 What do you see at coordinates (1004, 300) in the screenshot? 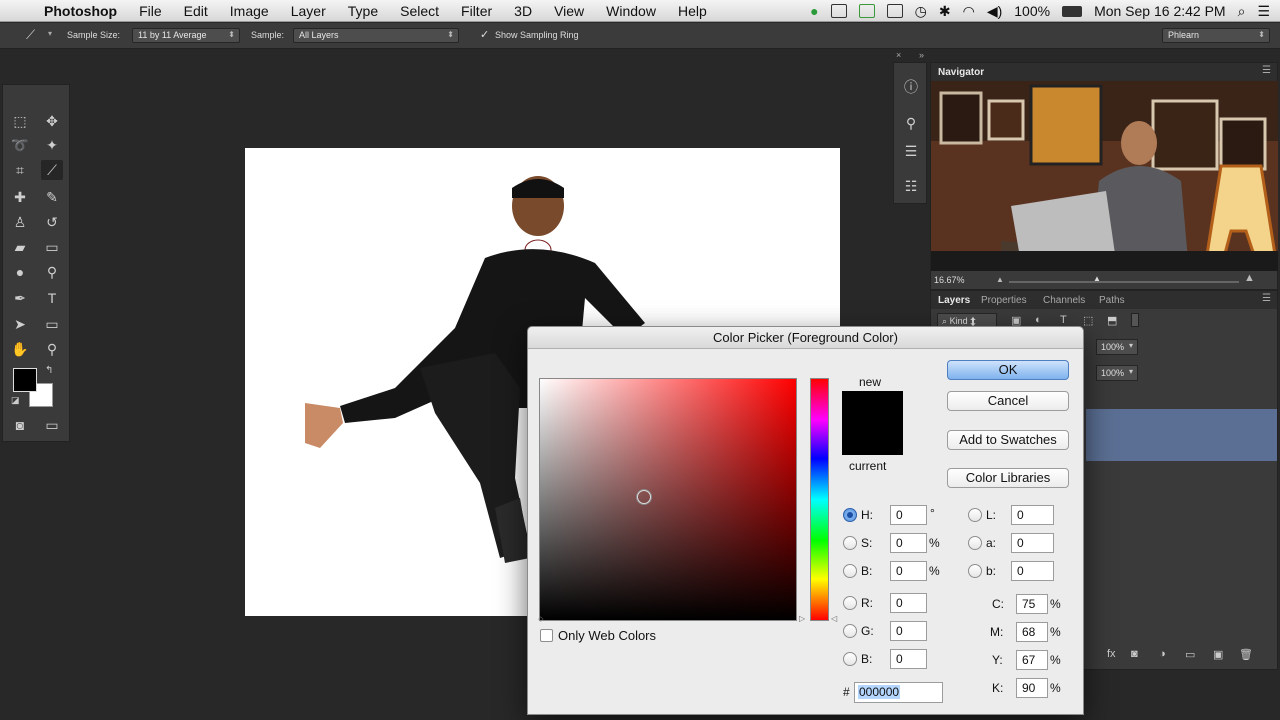
I see `tab-properties: Properties` at bounding box center [1004, 300].